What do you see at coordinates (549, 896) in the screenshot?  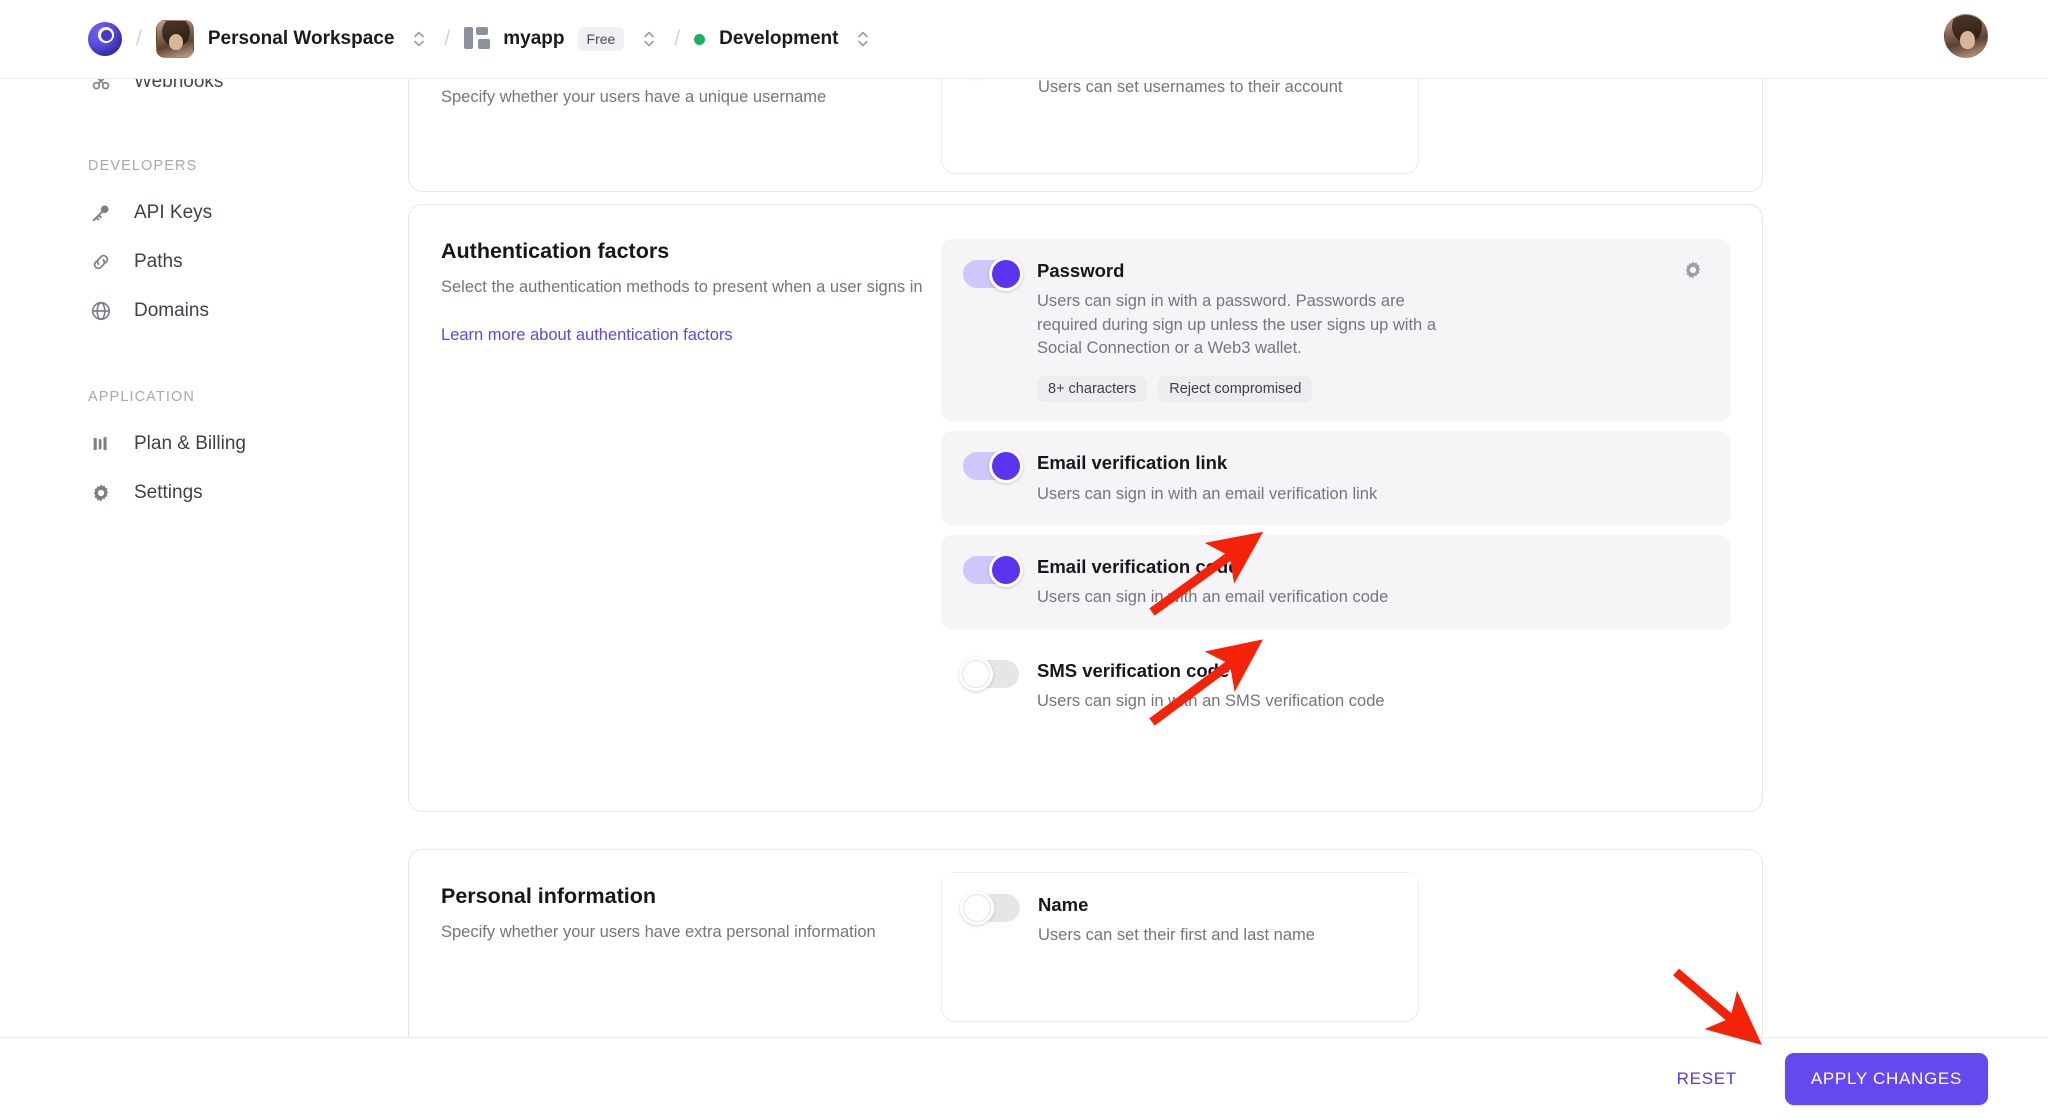 I see `personal-info-title: Personal information` at bounding box center [549, 896].